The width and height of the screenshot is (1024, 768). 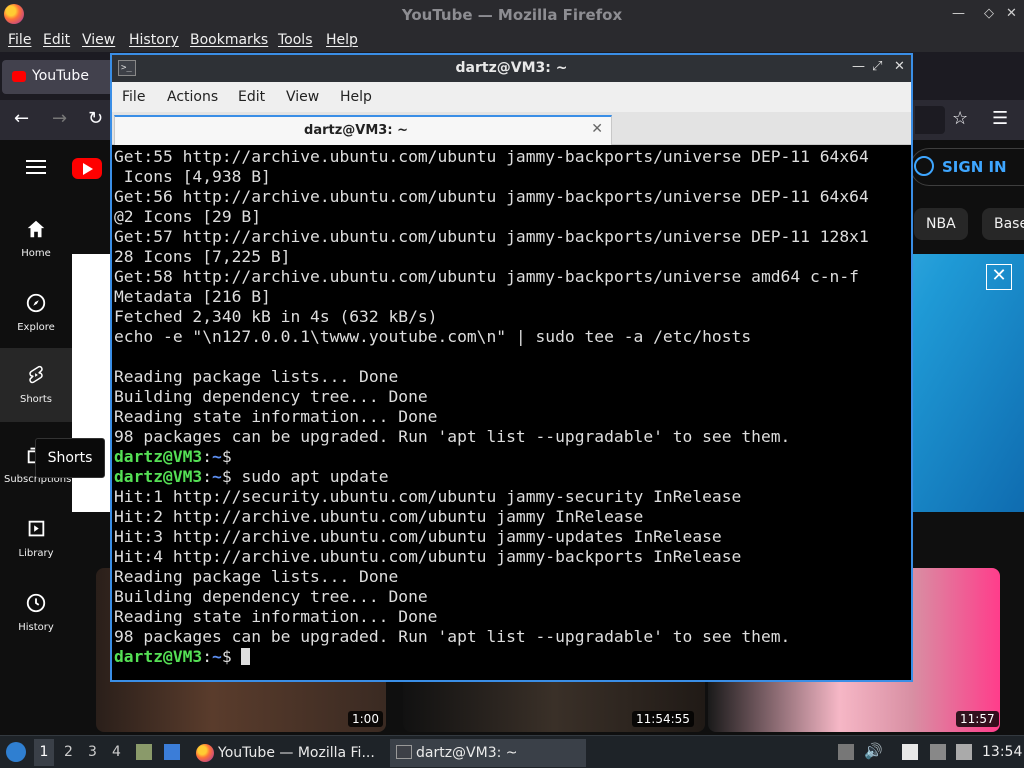 I want to click on banner-close-button: ✕, so click(x=999, y=277).